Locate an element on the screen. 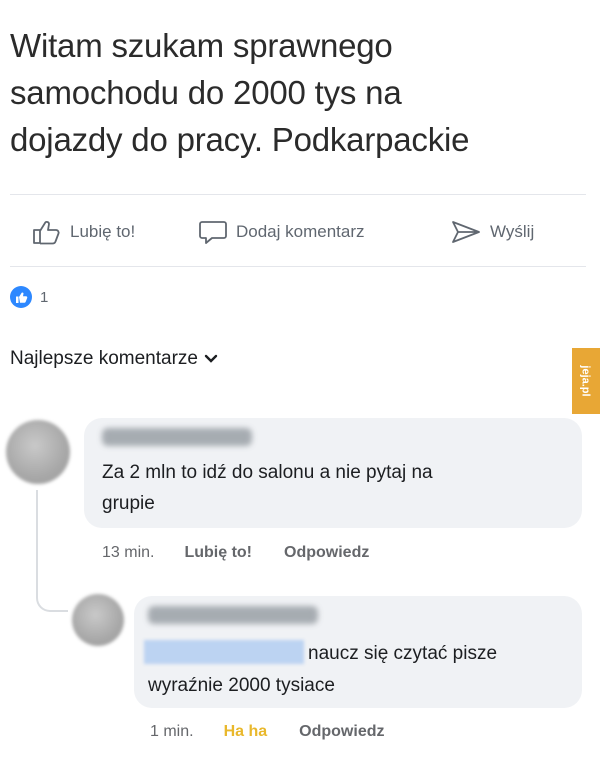 The image size is (600, 774). reply-text: naucz się czytać pisze is located at coordinates (443, 653).